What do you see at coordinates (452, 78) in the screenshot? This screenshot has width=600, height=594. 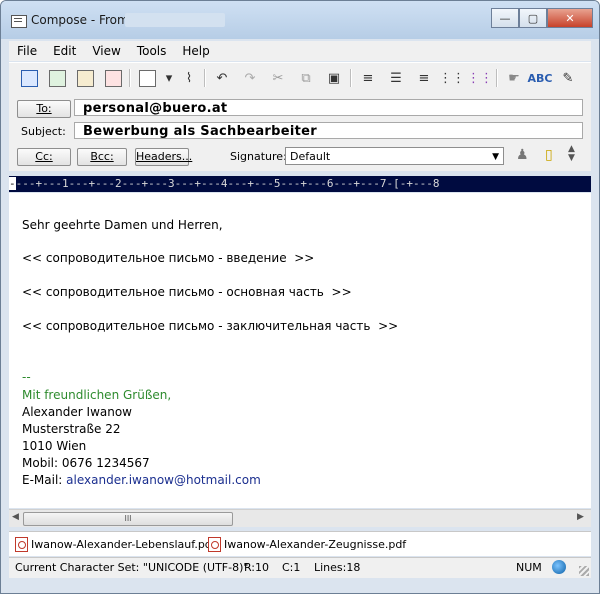 I see `list-icon: ⋮⋮` at bounding box center [452, 78].